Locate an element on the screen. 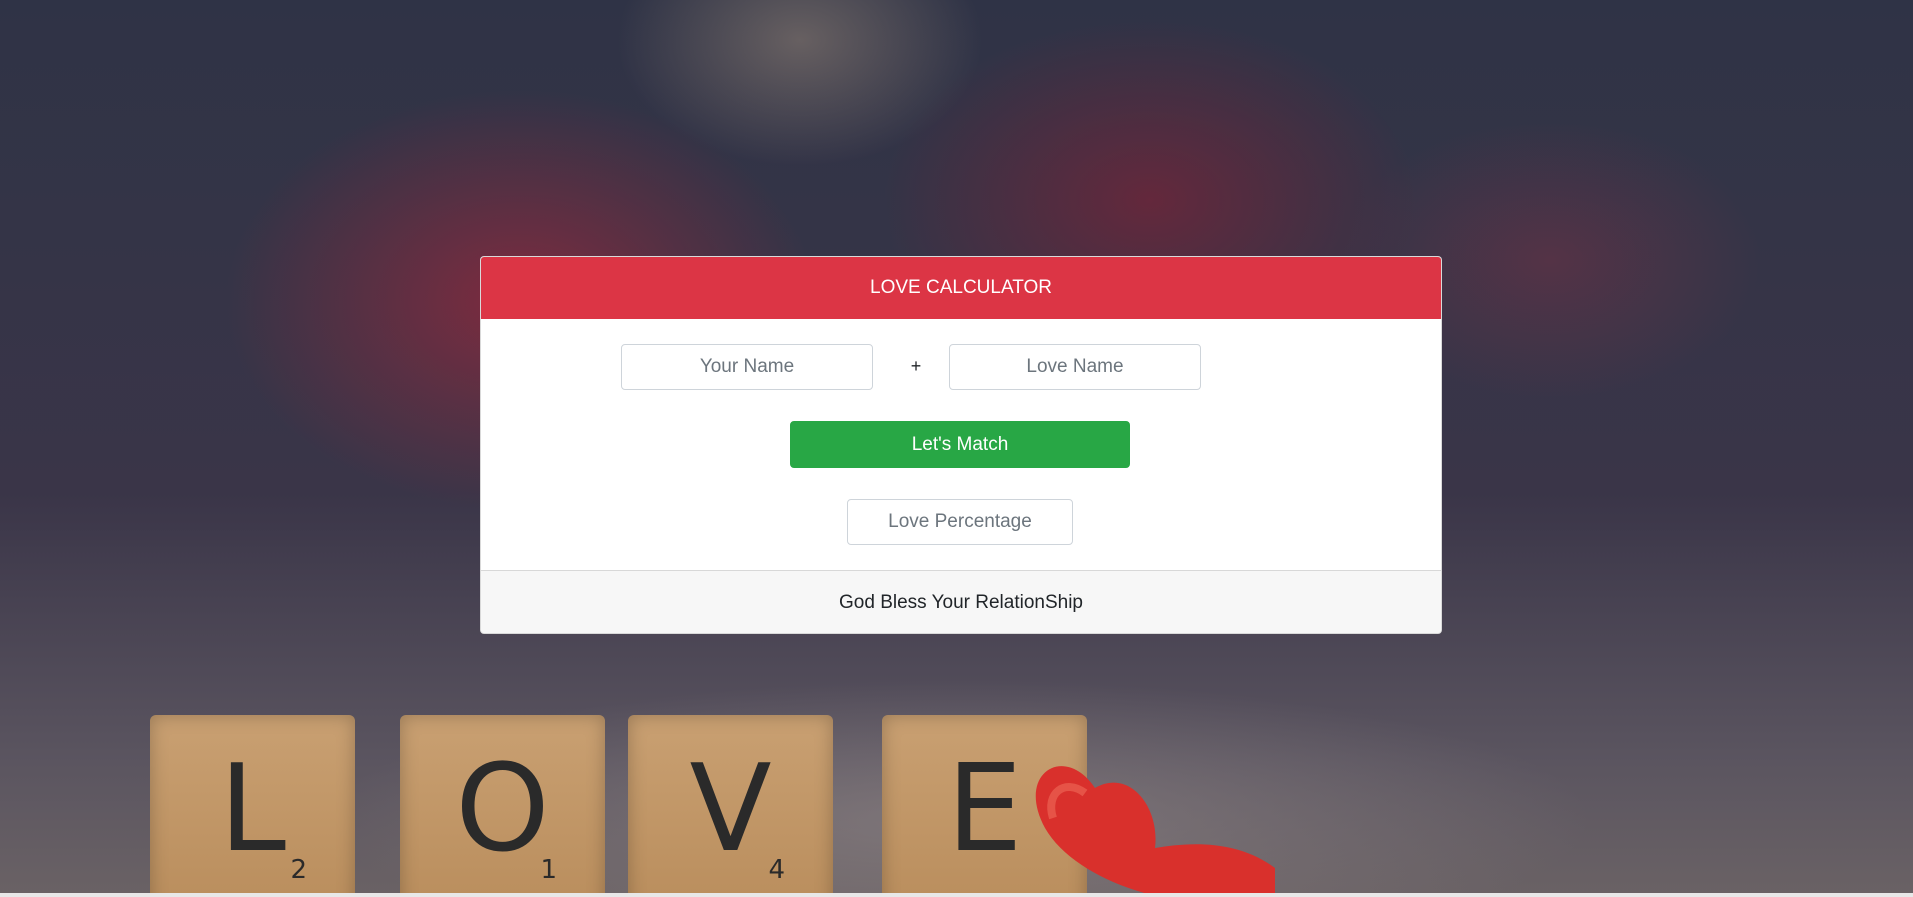  love-name-input is located at coordinates (1075, 367).